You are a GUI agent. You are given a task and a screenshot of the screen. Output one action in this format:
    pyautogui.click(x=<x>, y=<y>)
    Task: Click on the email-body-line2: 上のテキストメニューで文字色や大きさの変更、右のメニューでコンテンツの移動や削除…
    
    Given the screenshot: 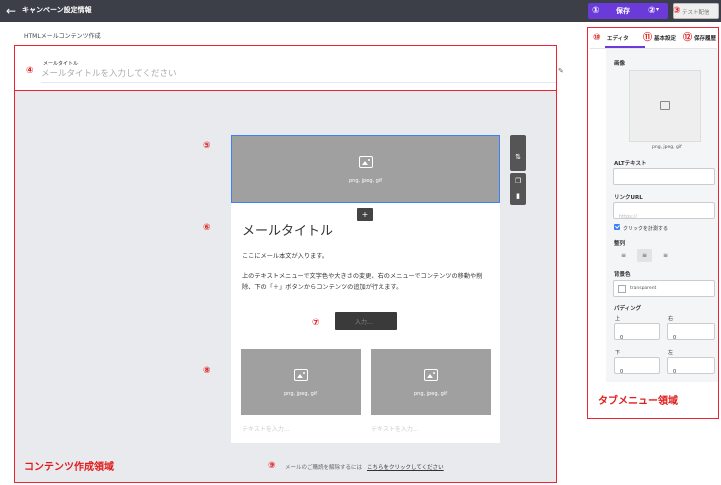 What is the action you would take?
    pyautogui.click(x=367, y=282)
    